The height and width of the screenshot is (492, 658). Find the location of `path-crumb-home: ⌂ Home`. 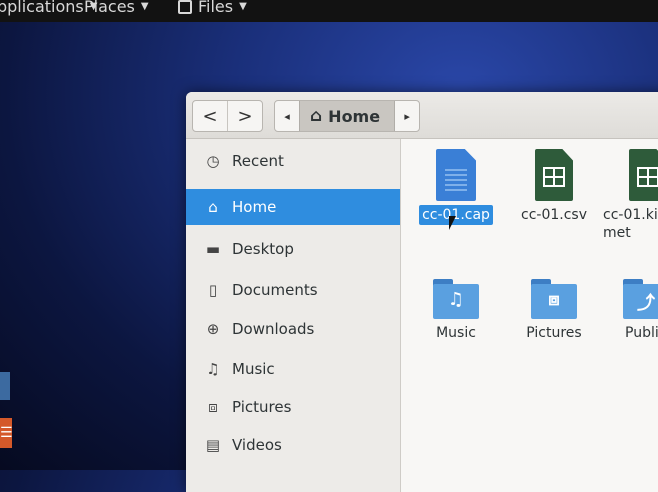

path-crumb-home: ⌂ Home is located at coordinates (347, 116).